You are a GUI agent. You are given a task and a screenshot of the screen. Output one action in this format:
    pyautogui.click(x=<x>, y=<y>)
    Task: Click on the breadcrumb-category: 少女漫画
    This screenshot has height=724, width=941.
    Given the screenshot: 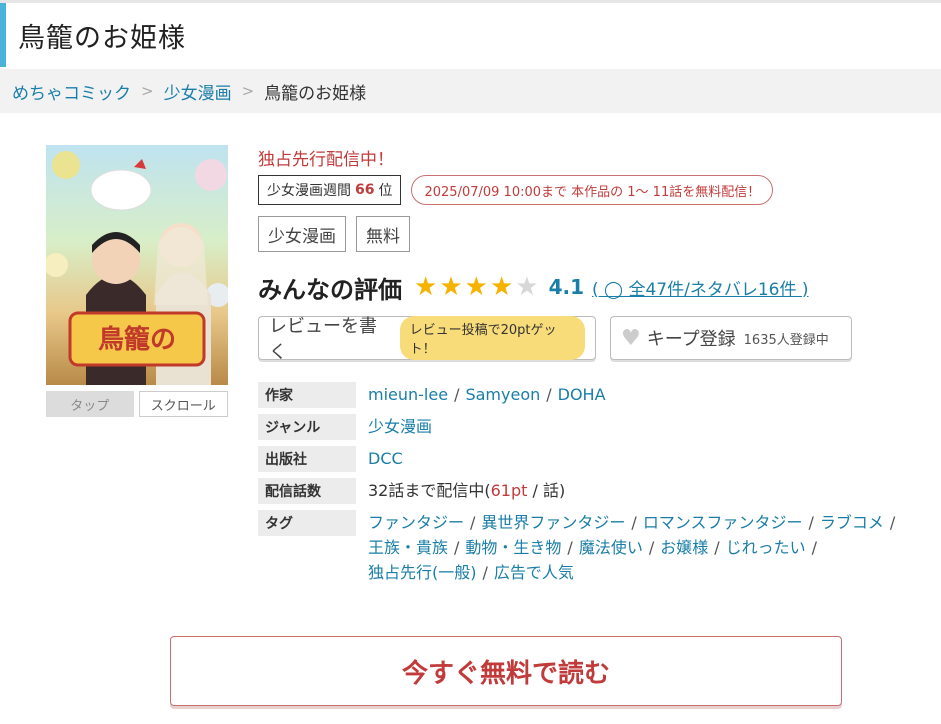 What is the action you would take?
    pyautogui.click(x=198, y=91)
    